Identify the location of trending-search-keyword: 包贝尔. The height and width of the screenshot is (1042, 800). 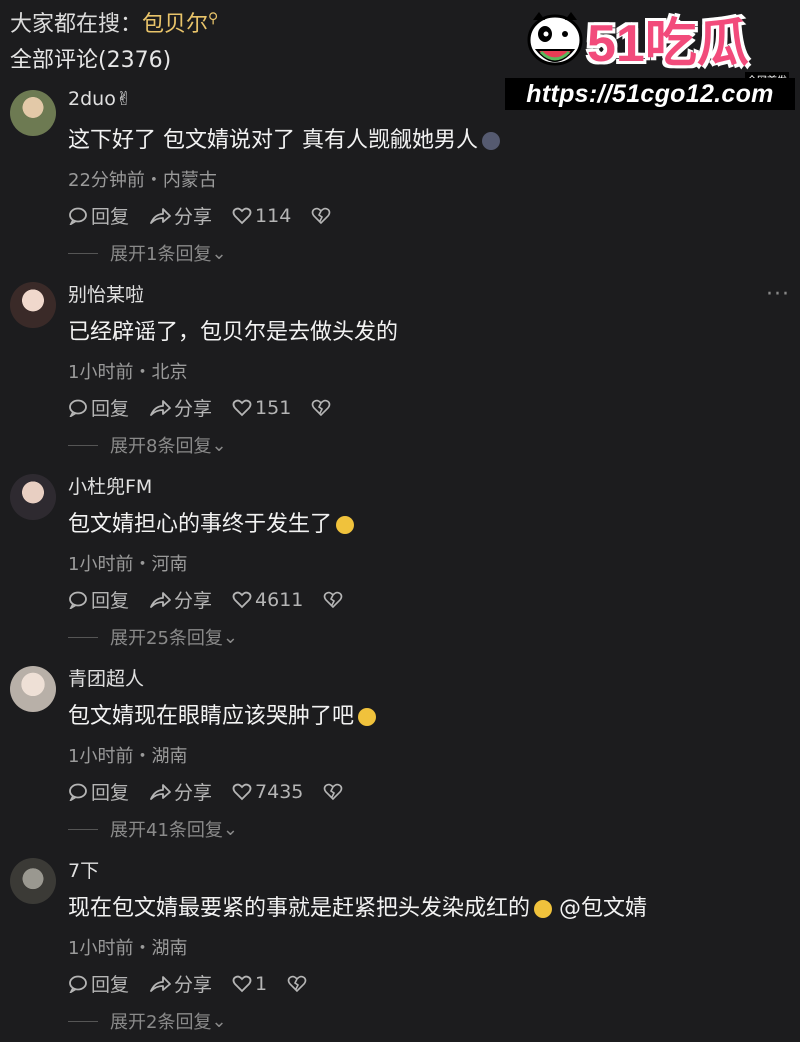
(175, 24).